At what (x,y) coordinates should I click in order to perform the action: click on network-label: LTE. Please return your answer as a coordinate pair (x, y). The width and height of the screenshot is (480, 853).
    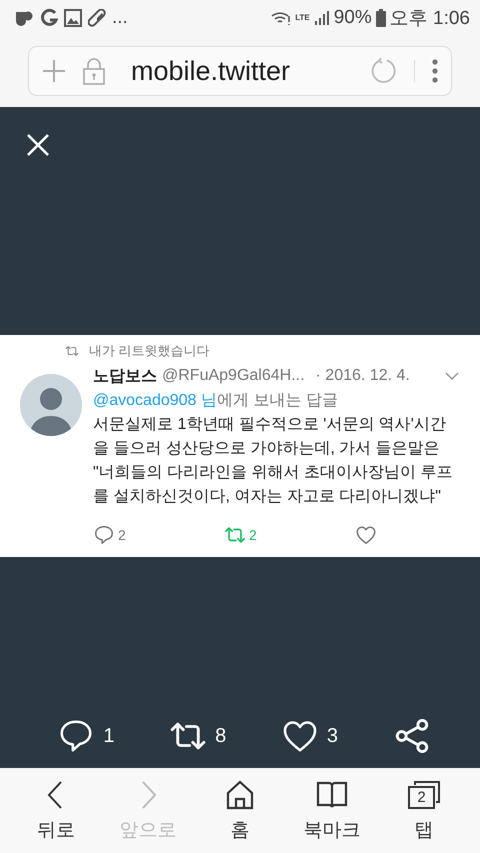
    Looking at the image, I should click on (302, 18).